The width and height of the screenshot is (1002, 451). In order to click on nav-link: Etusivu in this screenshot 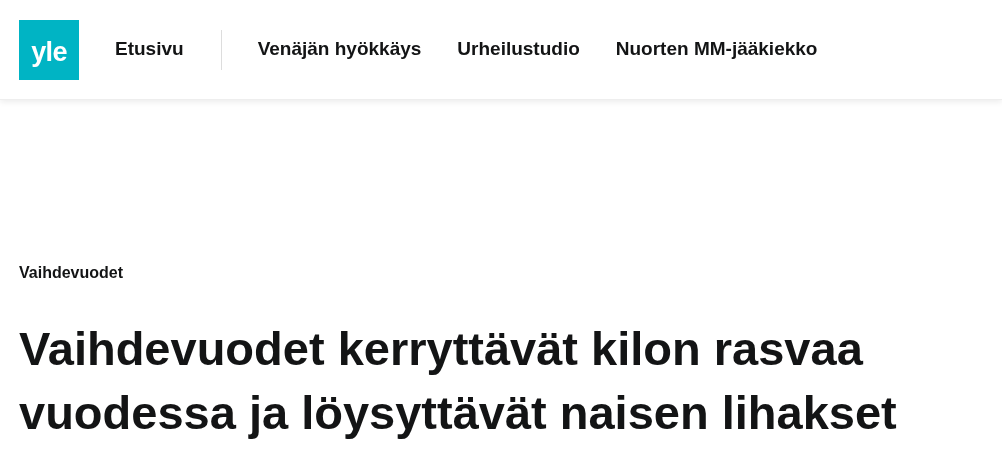, I will do `click(149, 49)`.